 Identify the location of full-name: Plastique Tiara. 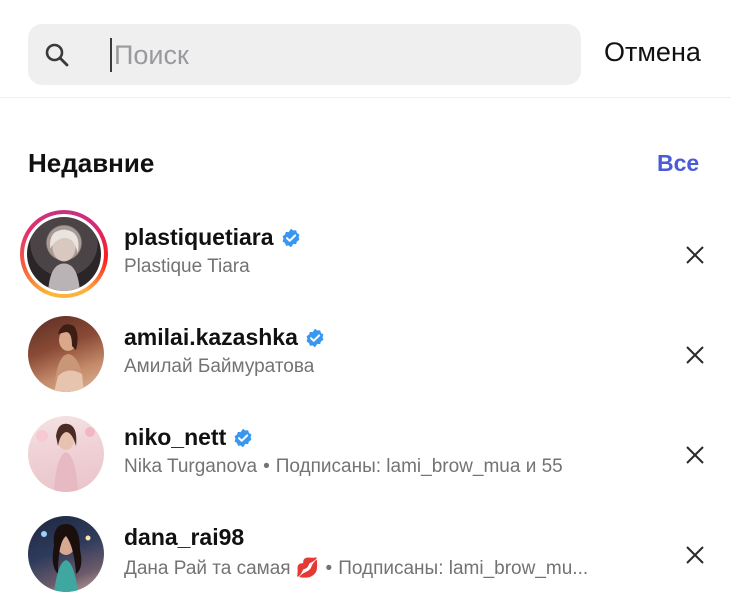
(187, 266).